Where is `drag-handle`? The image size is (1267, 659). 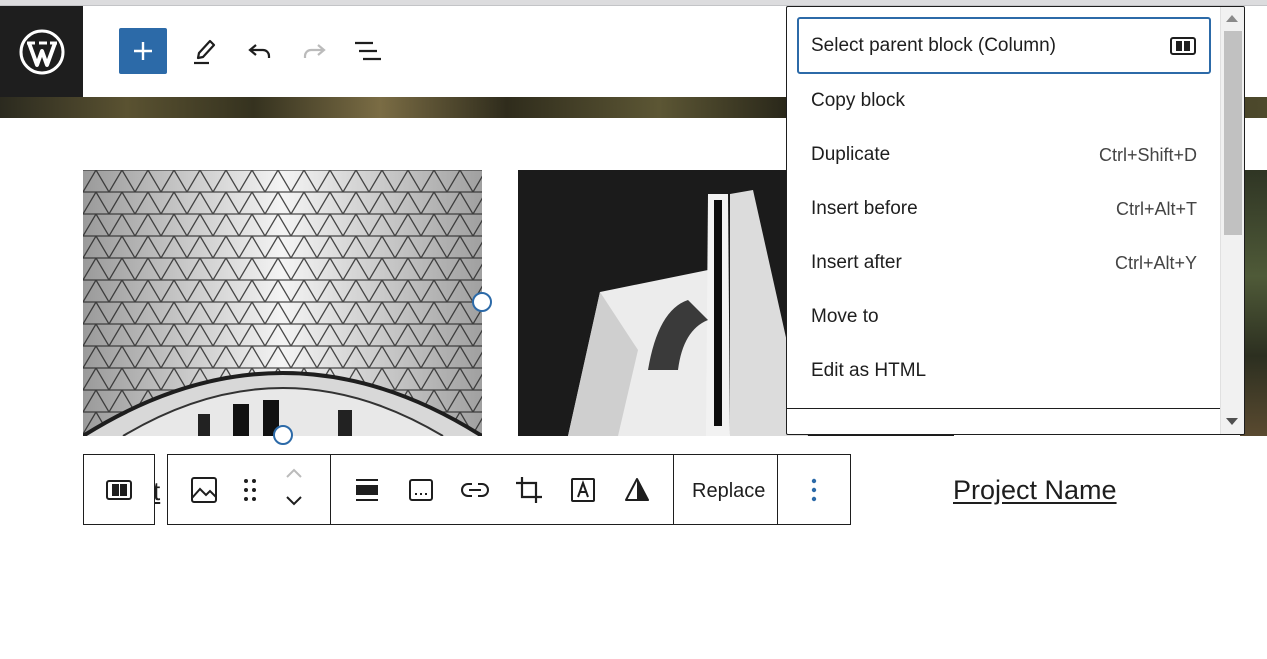
drag-handle is located at coordinates (250, 490).